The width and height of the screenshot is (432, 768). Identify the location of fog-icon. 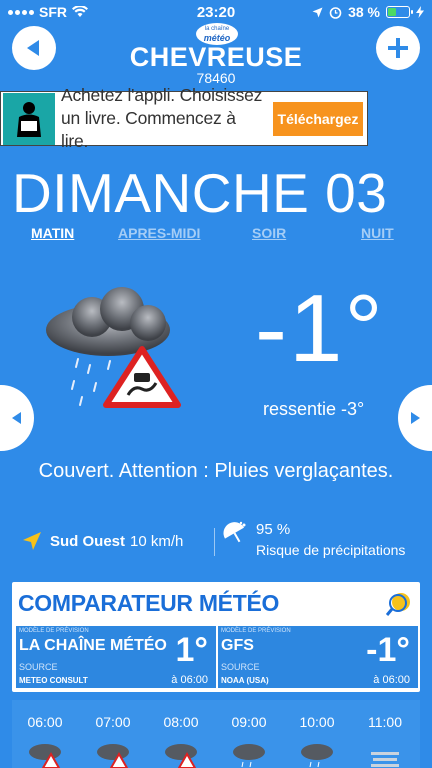
(385, 759).